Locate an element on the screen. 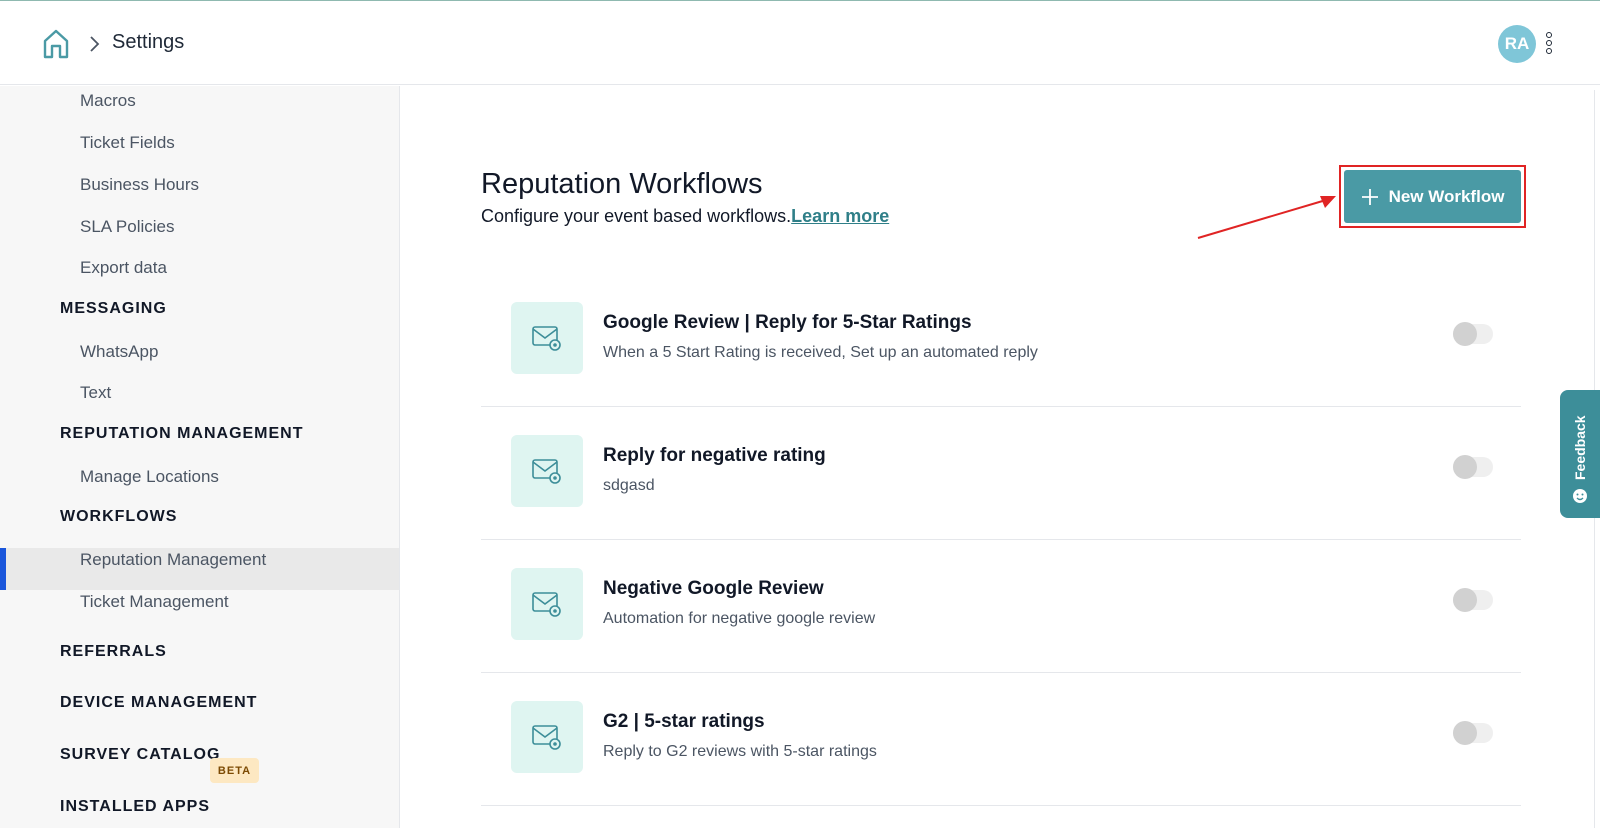 Image resolution: width=1600 pixels, height=828 pixels. sidebar-item-export-data: Export data is located at coordinates (123, 268).